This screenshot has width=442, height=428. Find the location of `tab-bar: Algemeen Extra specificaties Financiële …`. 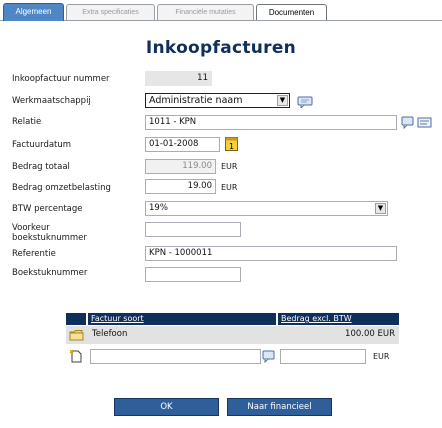

tab-bar: Algemeen Extra specificaties Financiële … is located at coordinates (221, 11).